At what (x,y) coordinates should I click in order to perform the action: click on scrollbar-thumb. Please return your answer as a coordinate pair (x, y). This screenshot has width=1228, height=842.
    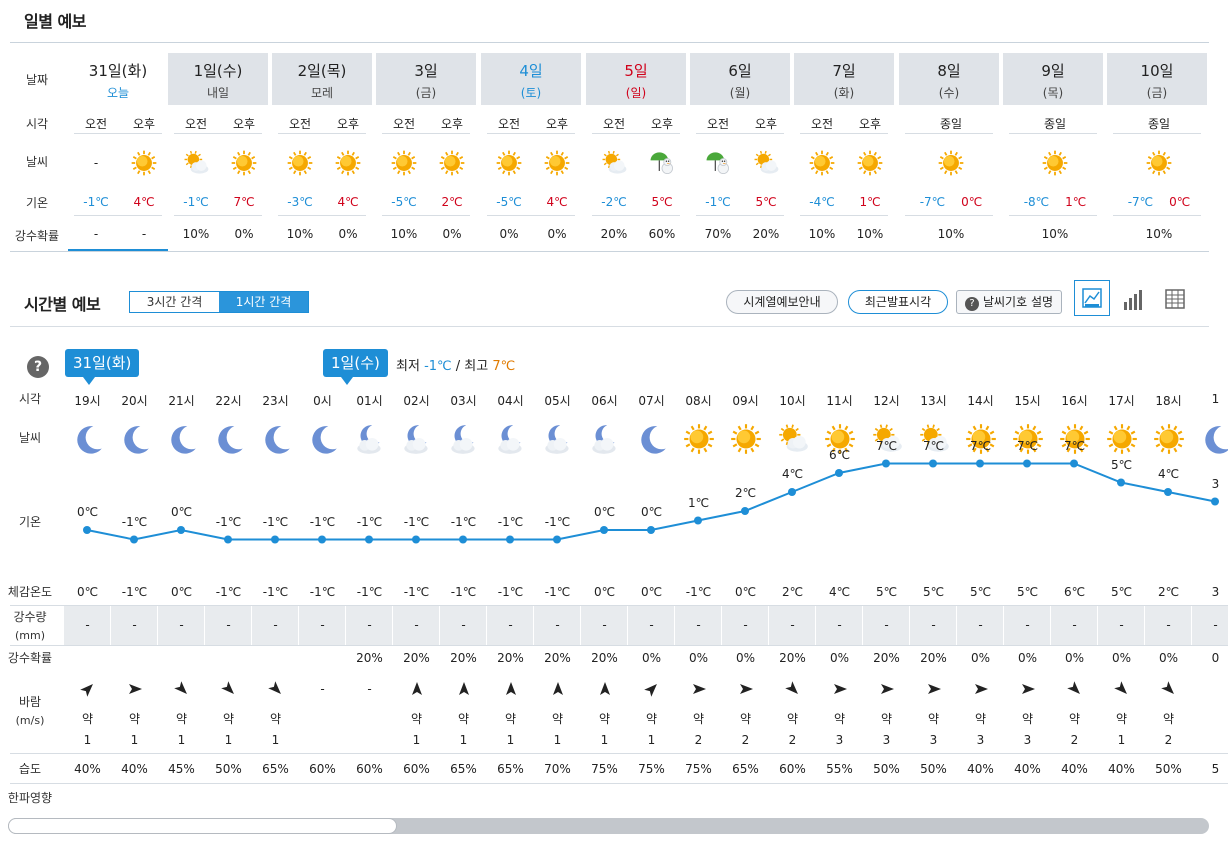
    Looking at the image, I should click on (202, 826).